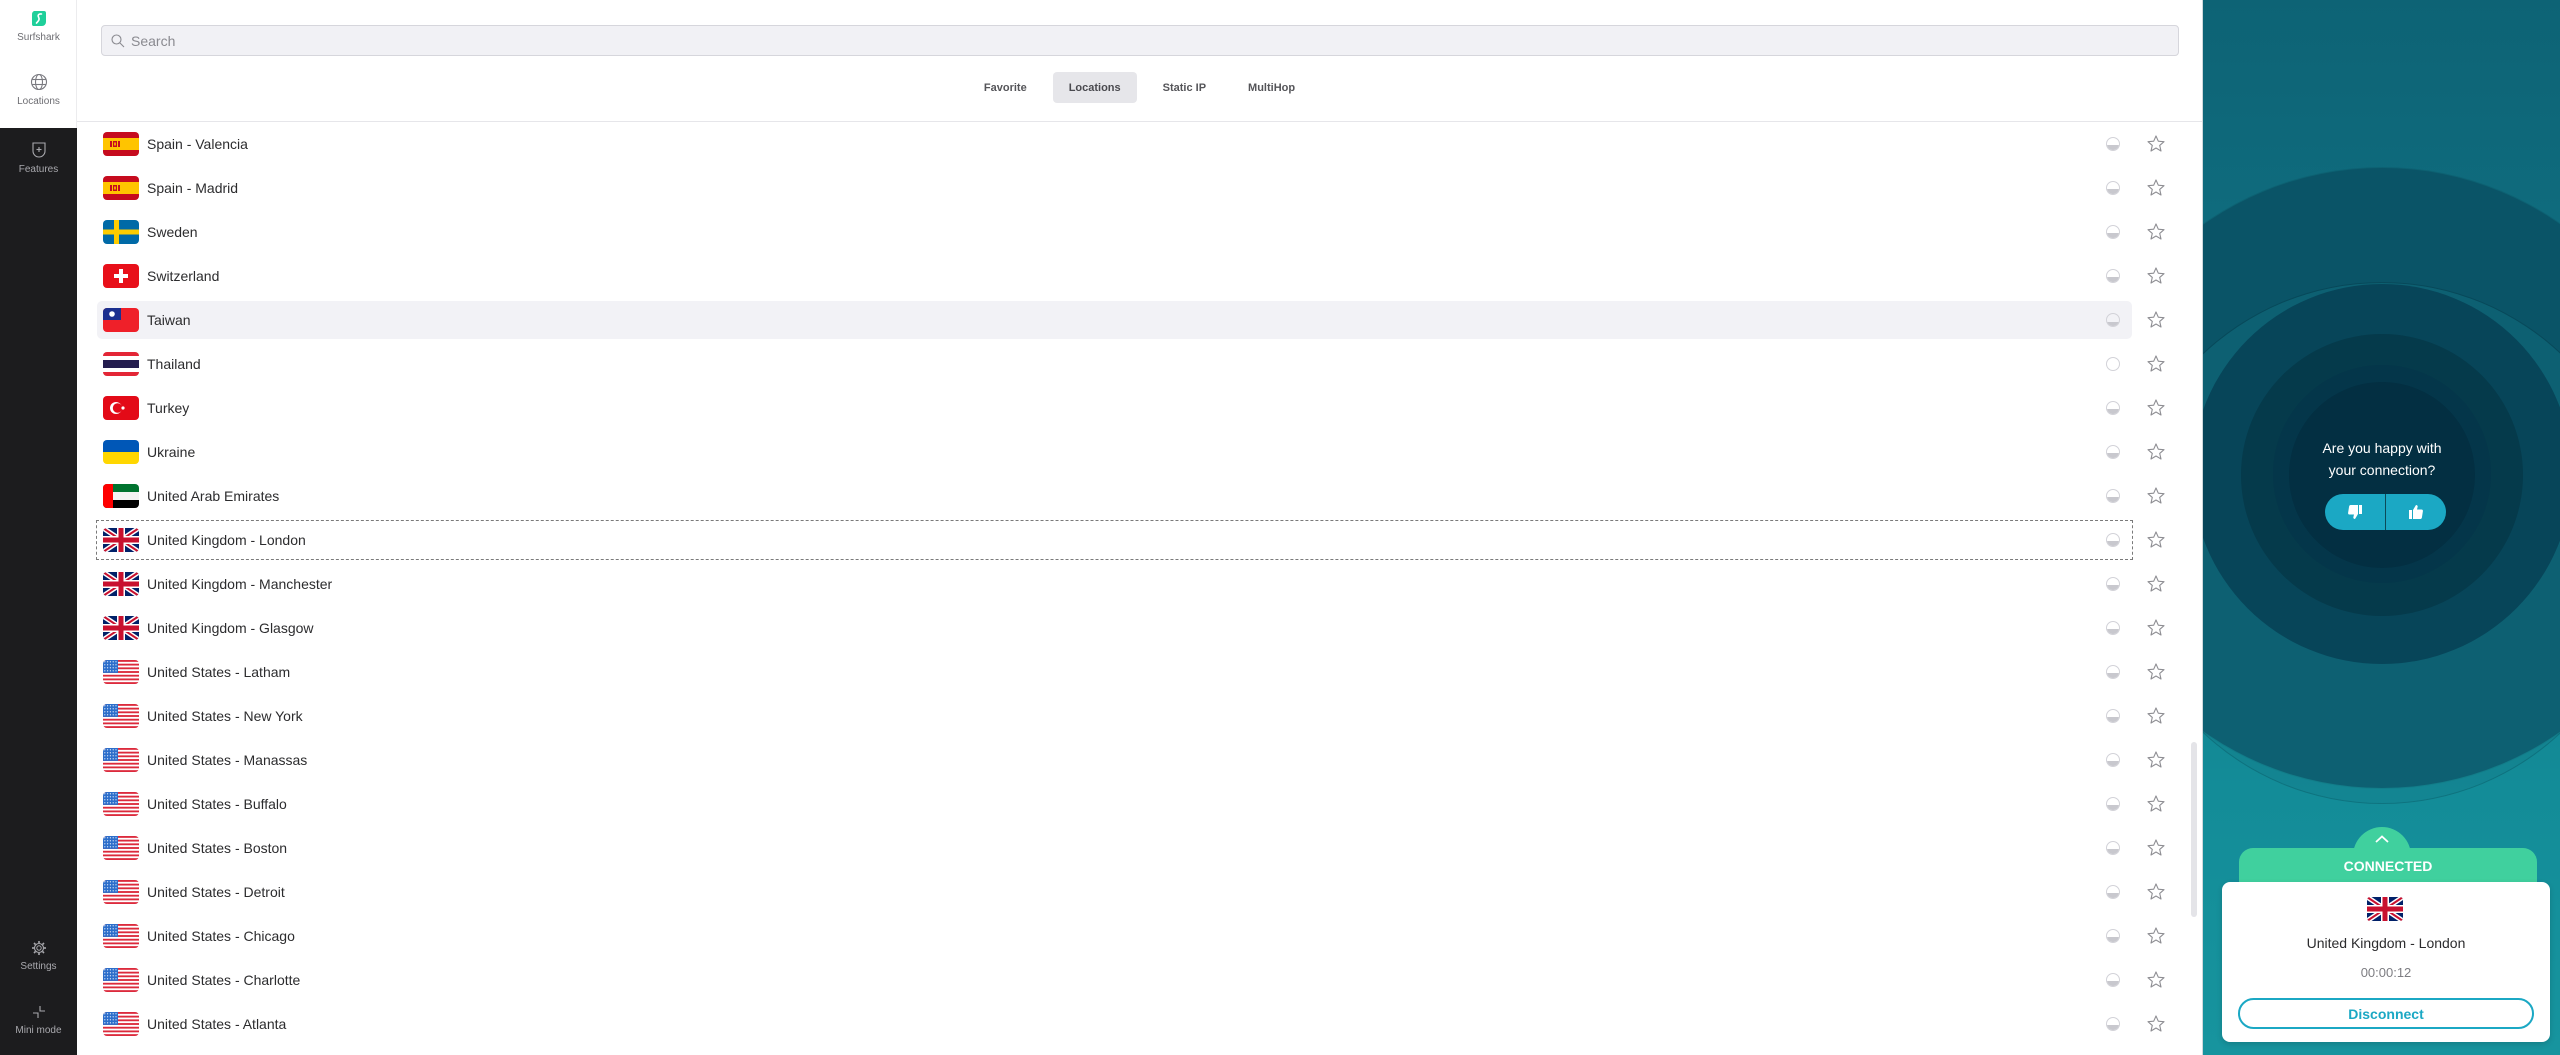  I want to click on flag-tw-icon, so click(121, 320).